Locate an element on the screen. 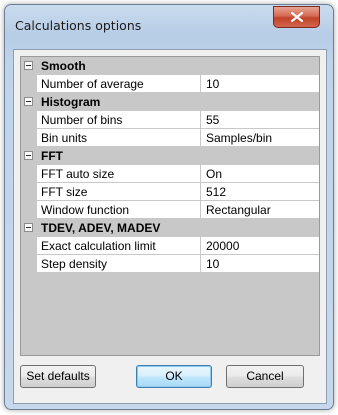 The image size is (338, 415). category-fft: FFT is located at coordinates (170, 156).